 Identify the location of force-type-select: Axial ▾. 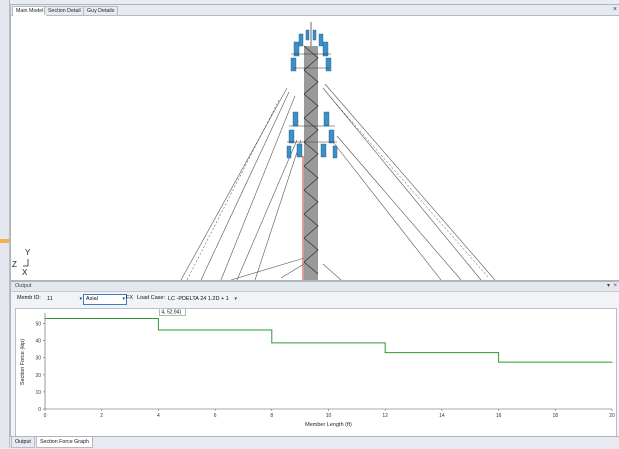
(105, 299).